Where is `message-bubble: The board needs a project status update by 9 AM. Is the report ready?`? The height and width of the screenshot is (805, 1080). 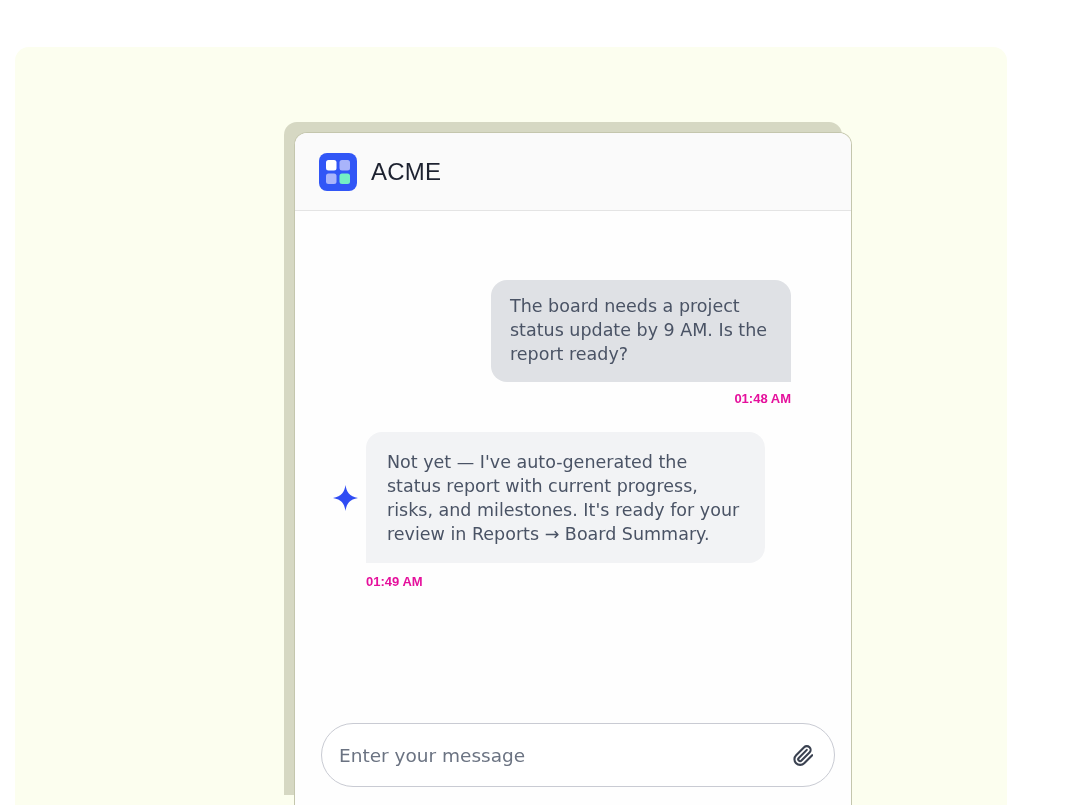
message-bubble: The board needs a project status update by 9 AM. Is the report ready? is located at coordinates (641, 331).